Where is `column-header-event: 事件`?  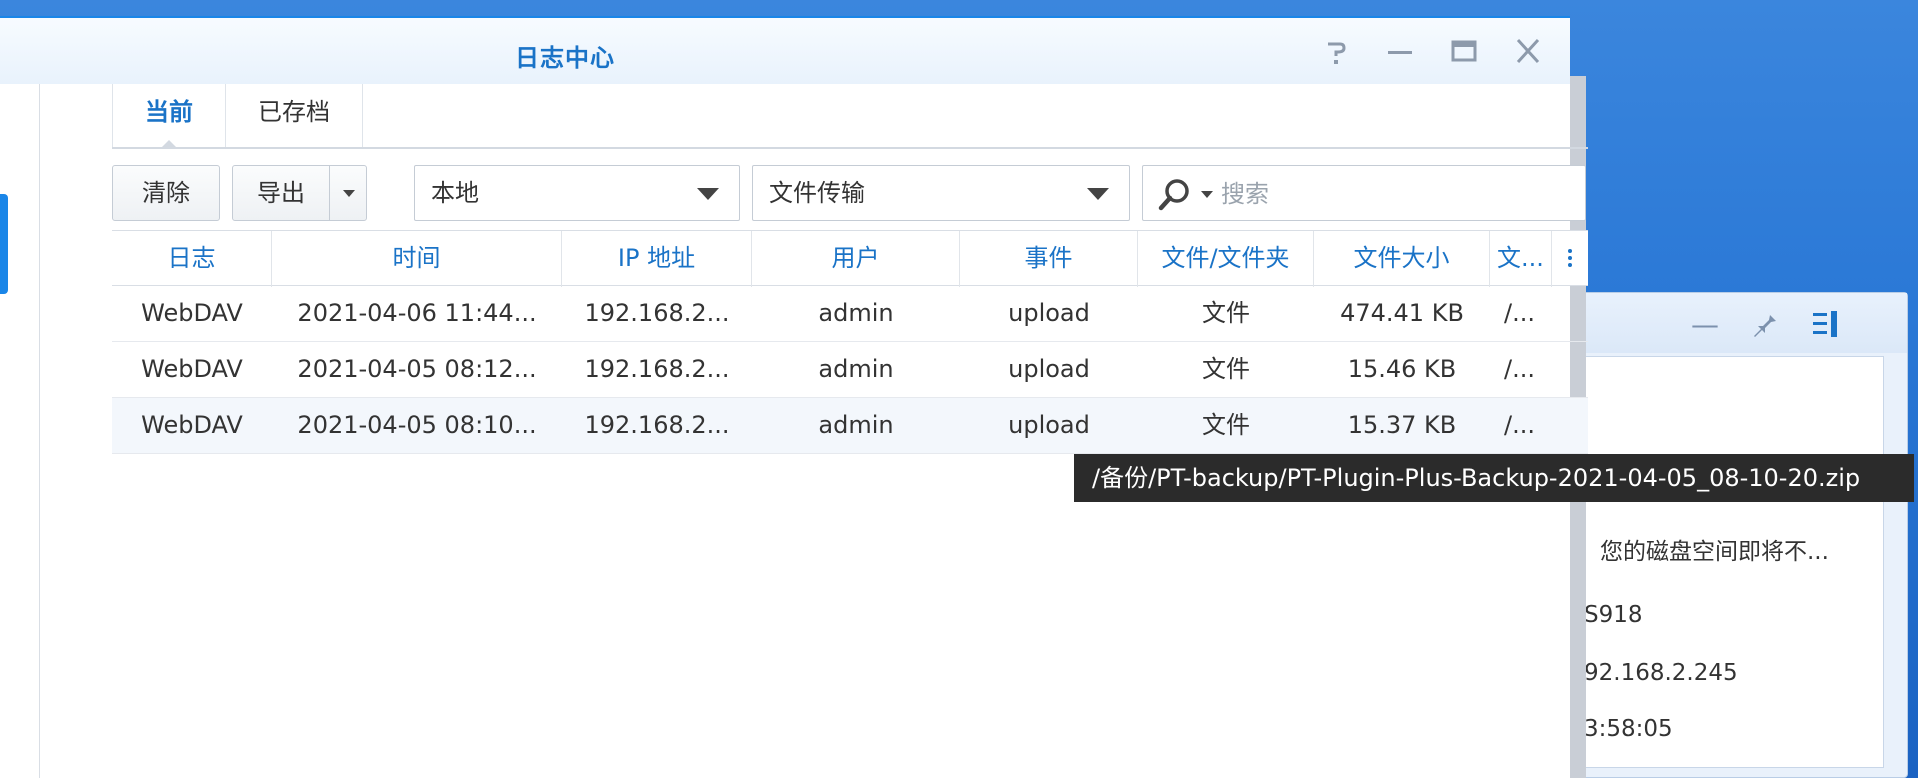 column-header-event: 事件 is located at coordinates (1049, 259).